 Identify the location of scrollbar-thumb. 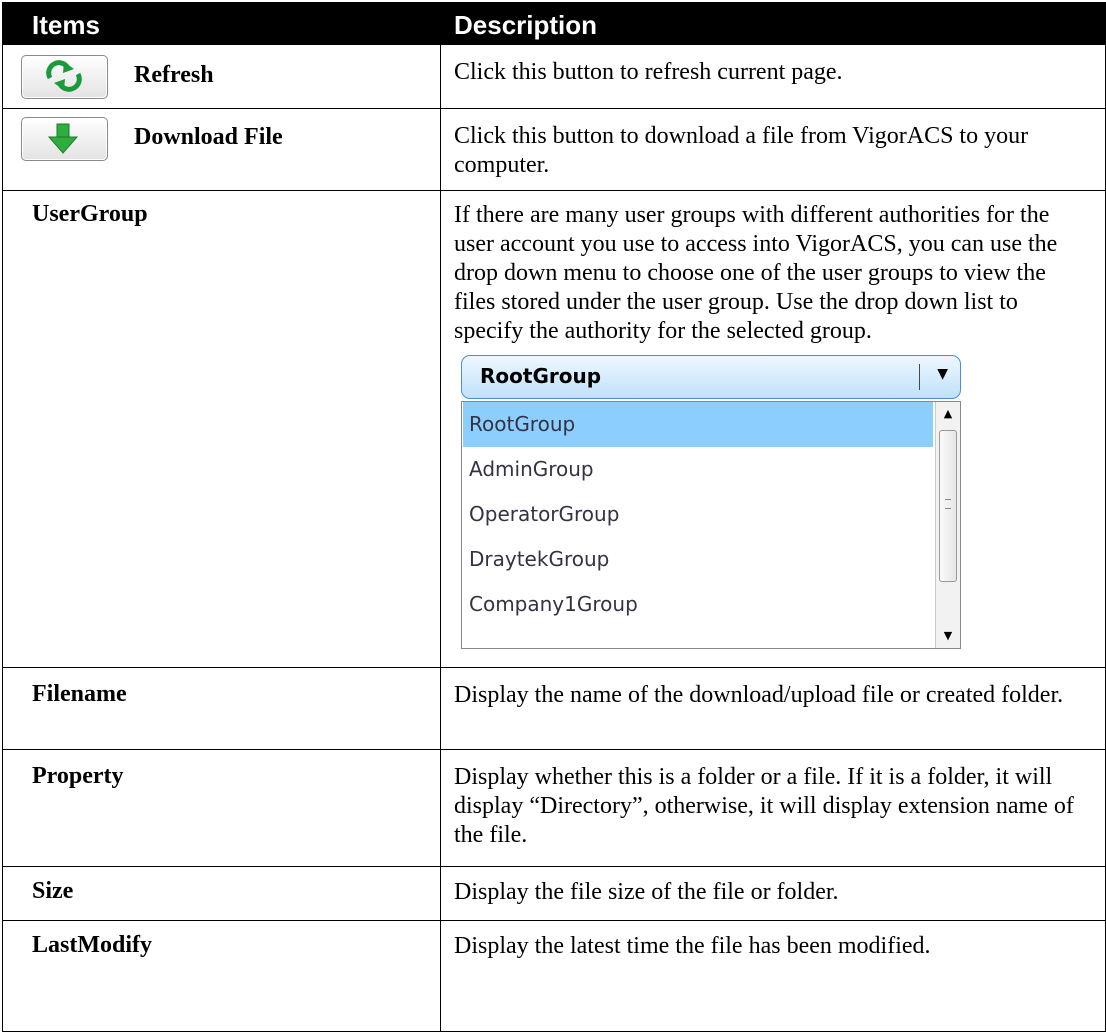
(948, 506).